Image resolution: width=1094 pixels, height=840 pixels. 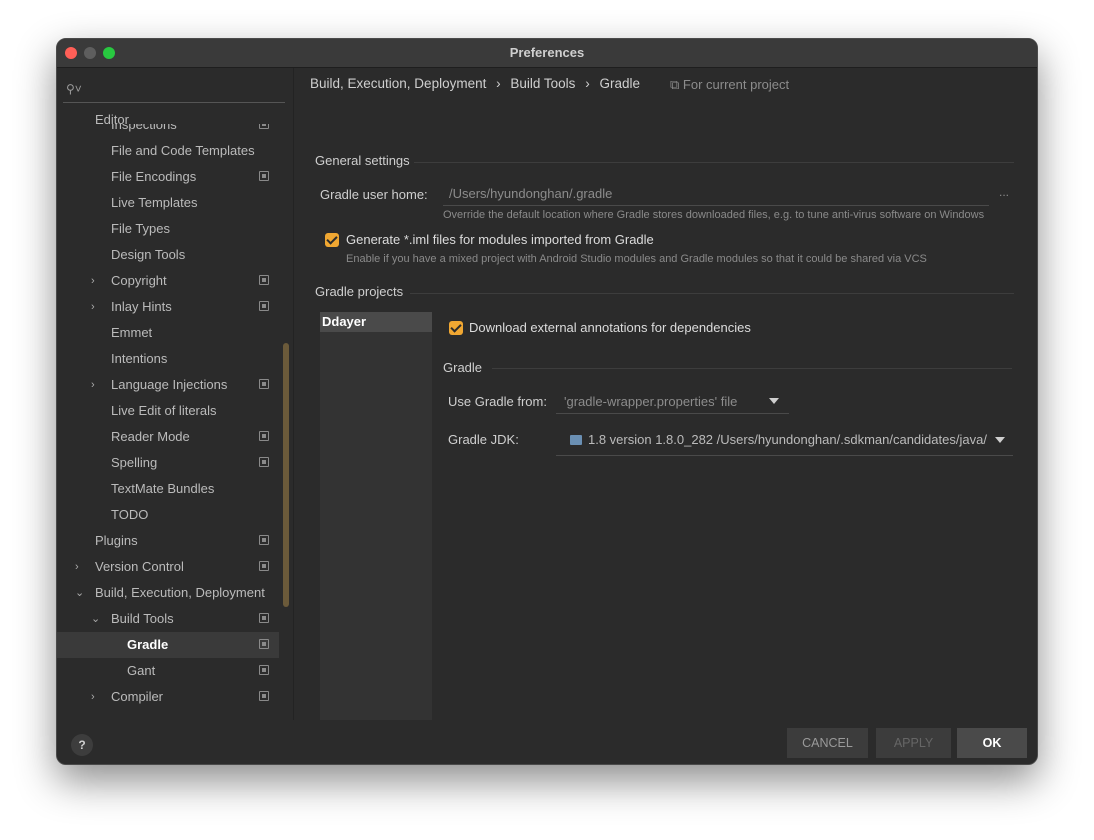 I want to click on sidebar-item-label: Version Control, so click(x=139, y=566).